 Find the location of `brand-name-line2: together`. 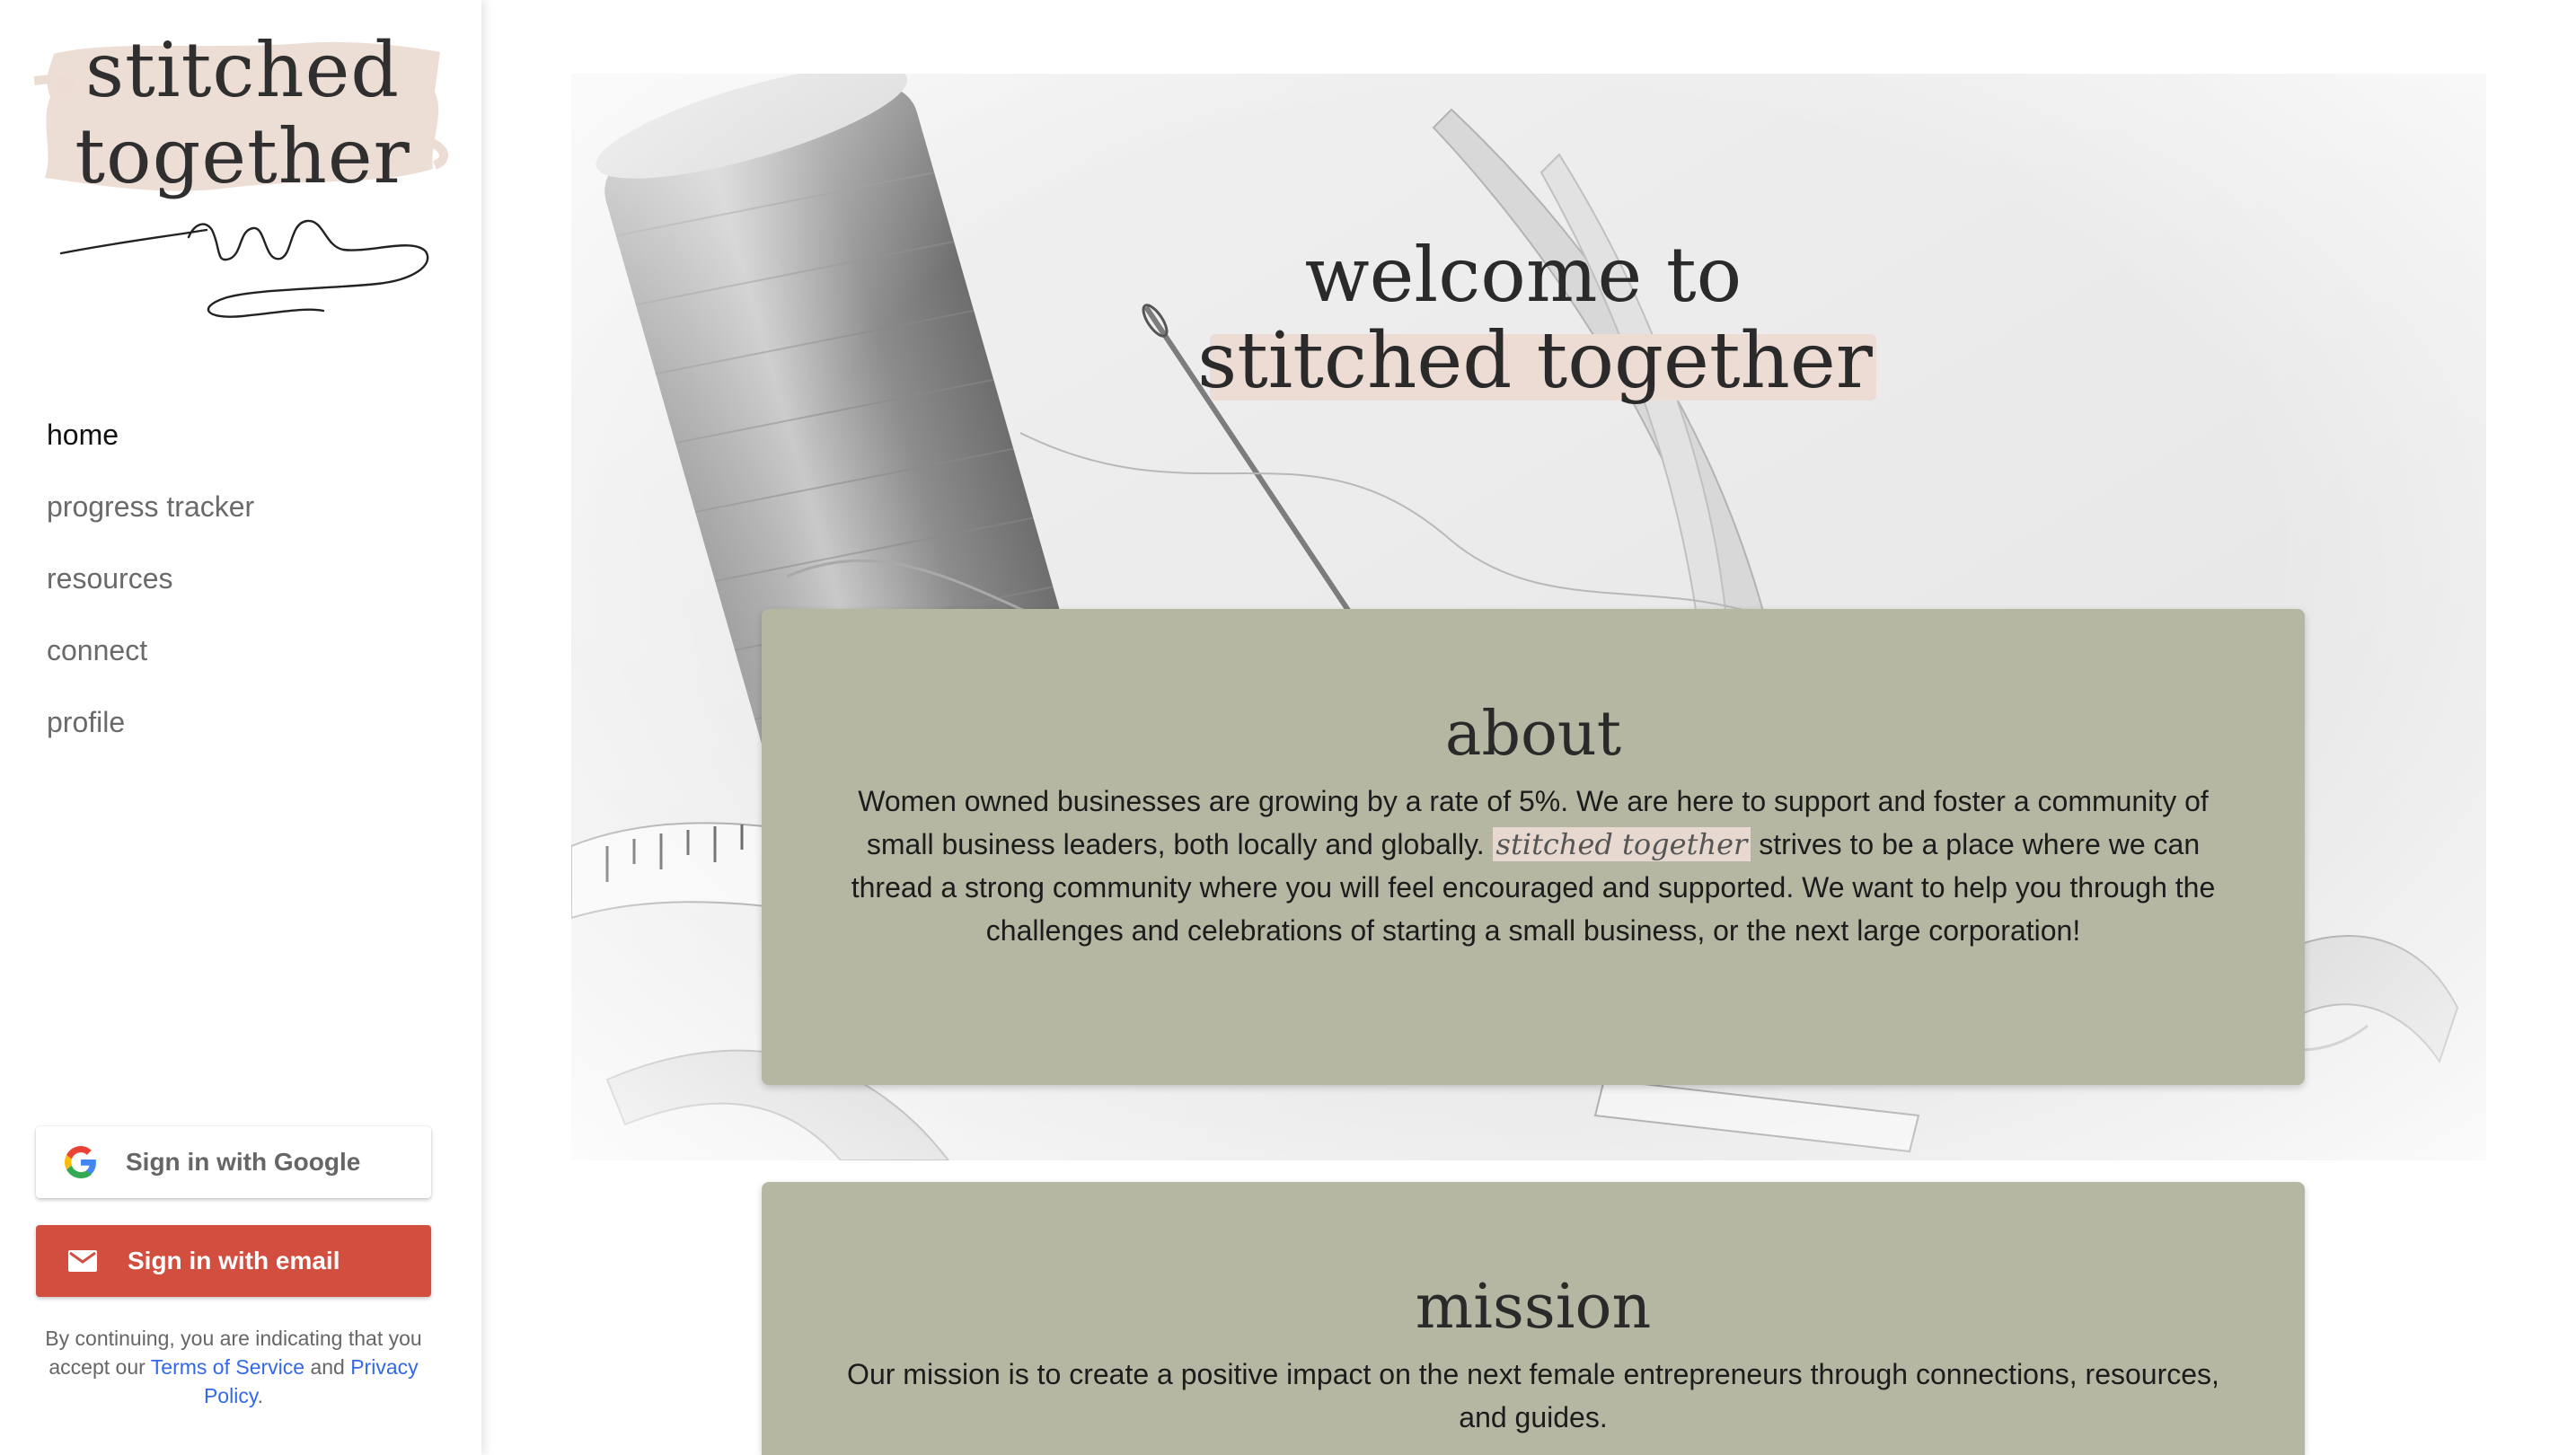

brand-name-line2: together is located at coordinates (242, 156).